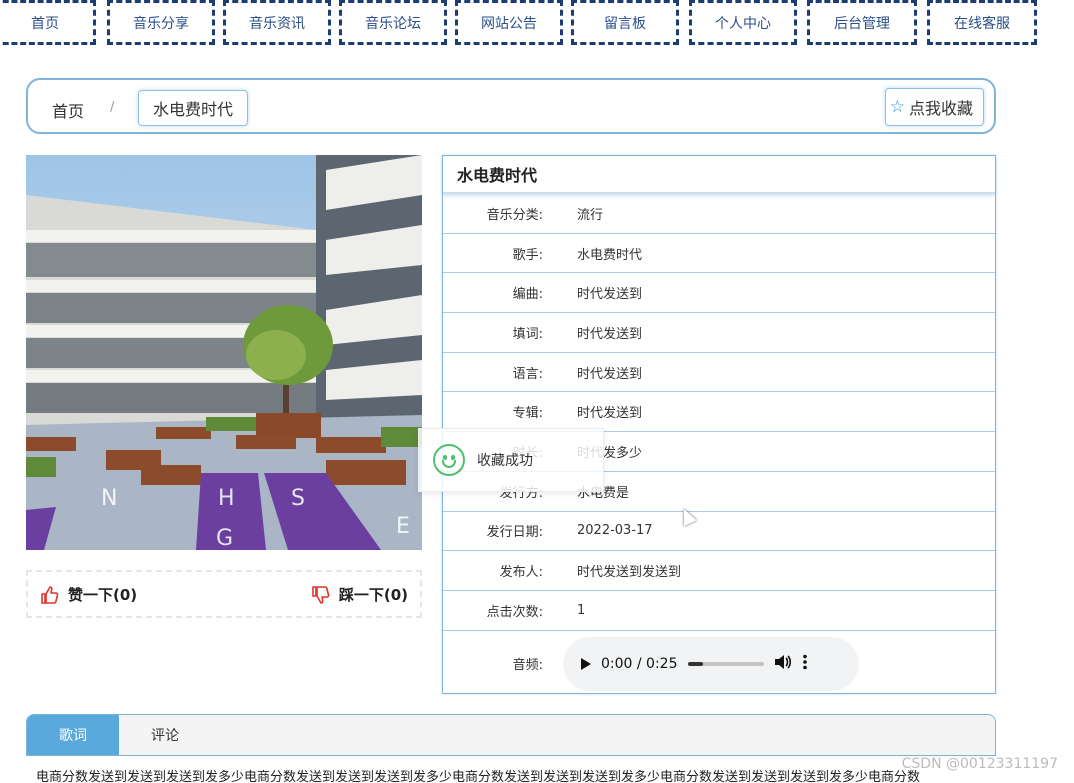 The width and height of the screenshot is (1074, 783). What do you see at coordinates (321, 594) in the screenshot?
I see `thumbs-down-icon` at bounding box center [321, 594].